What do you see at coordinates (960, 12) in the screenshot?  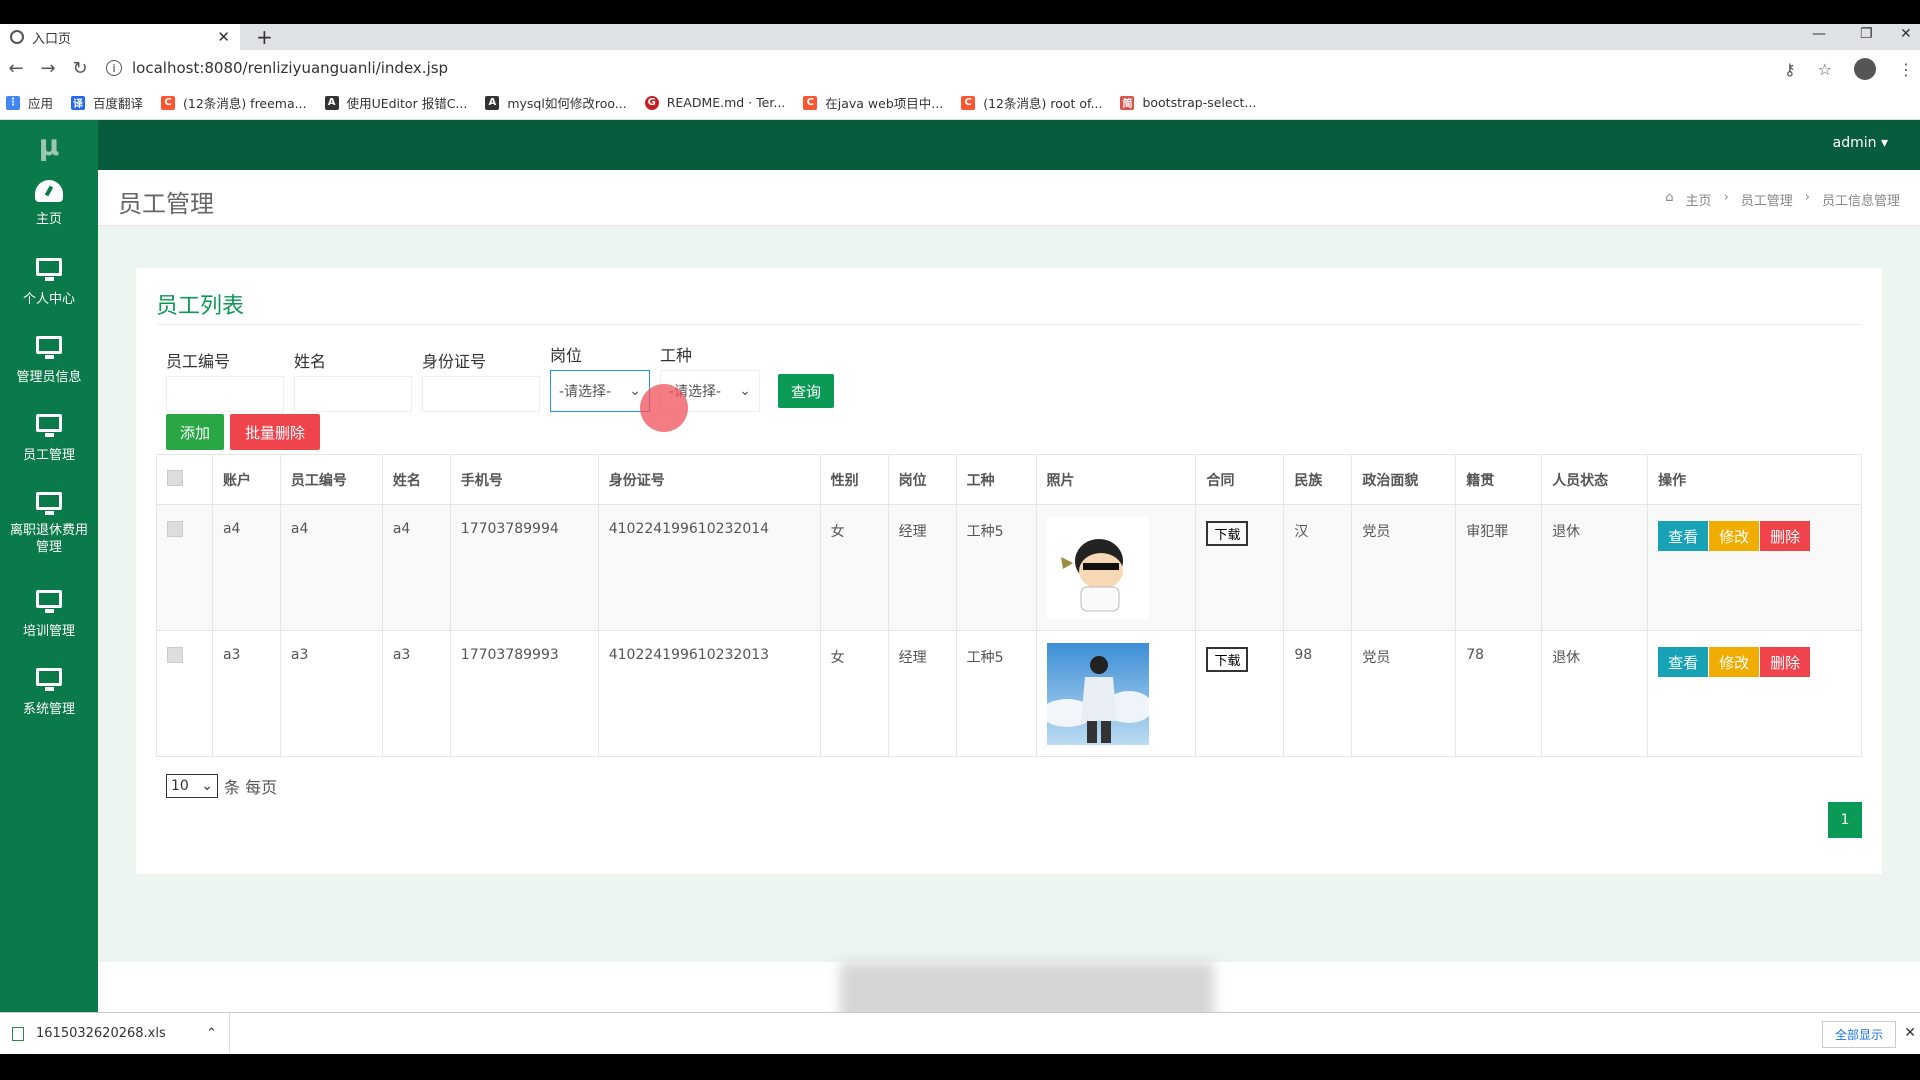 I see `screen-top-bar` at bounding box center [960, 12].